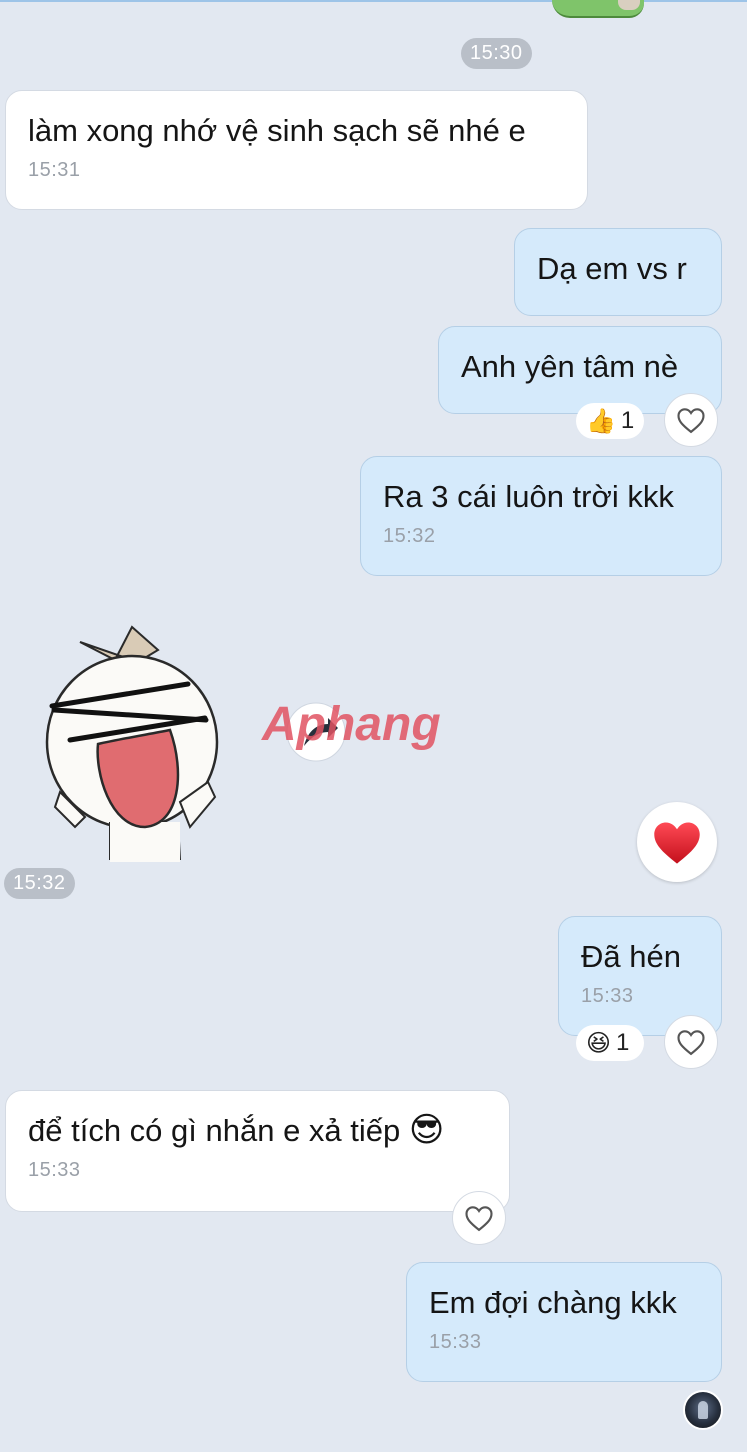 This screenshot has width=747, height=1452. I want to click on sticker-time: 15:32, so click(39, 883).